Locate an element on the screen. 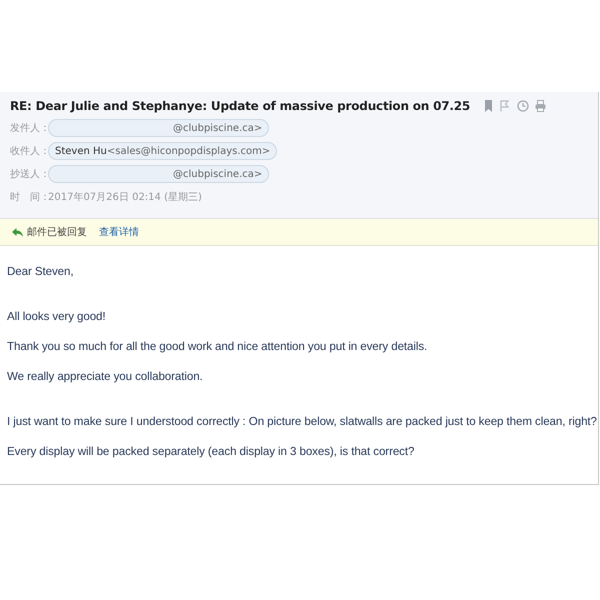 The width and height of the screenshot is (600, 600). body-paragraph: We really appreciate you collaboration. is located at coordinates (105, 376).